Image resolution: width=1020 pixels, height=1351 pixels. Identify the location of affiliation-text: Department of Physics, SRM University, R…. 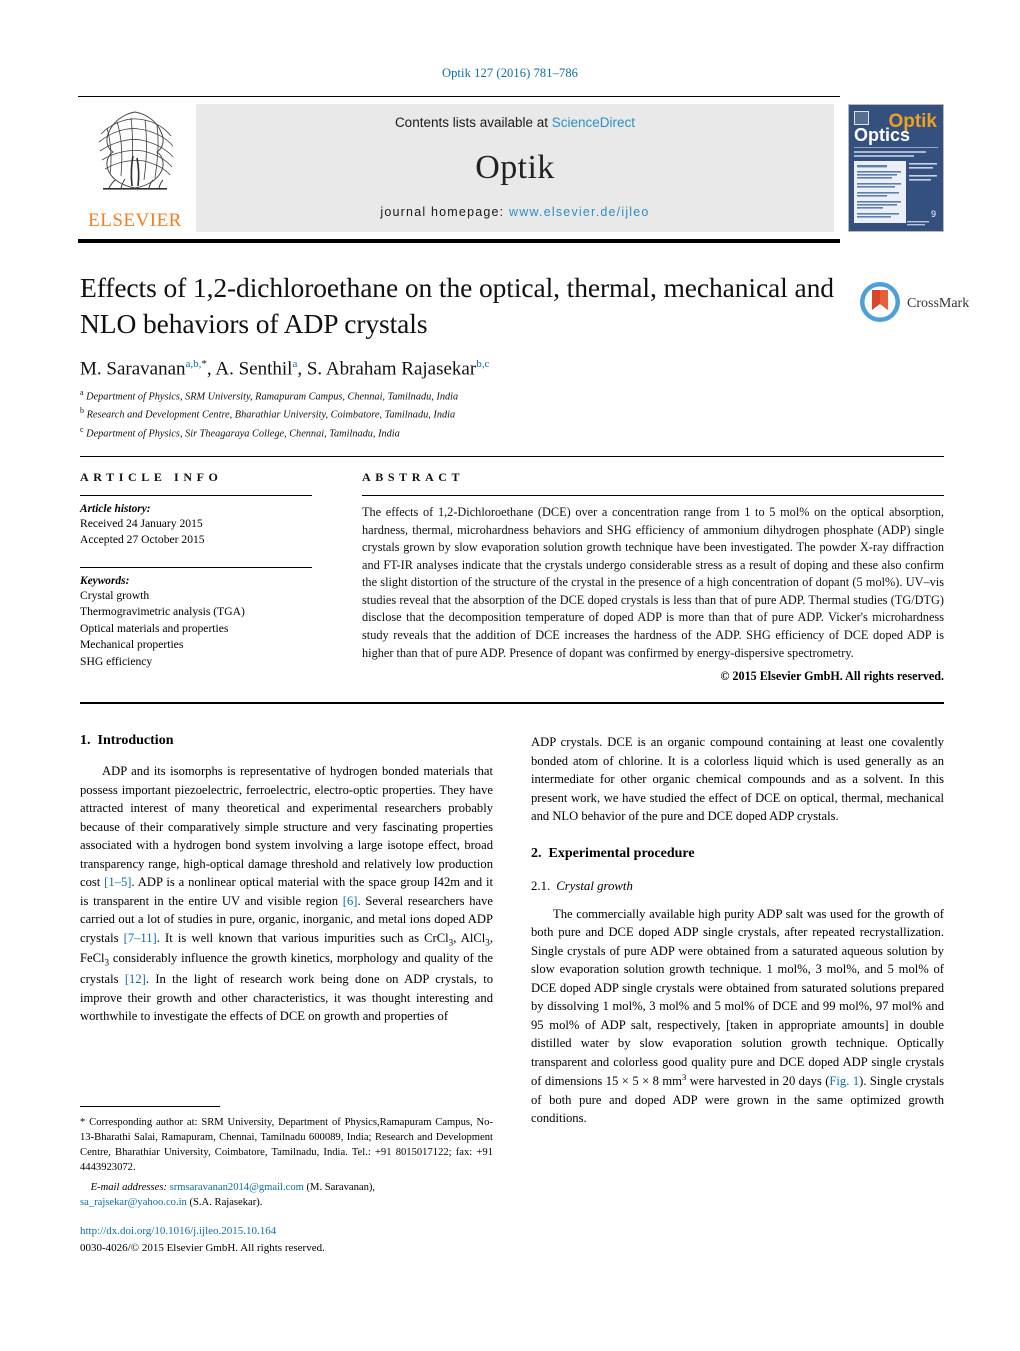
(272, 397).